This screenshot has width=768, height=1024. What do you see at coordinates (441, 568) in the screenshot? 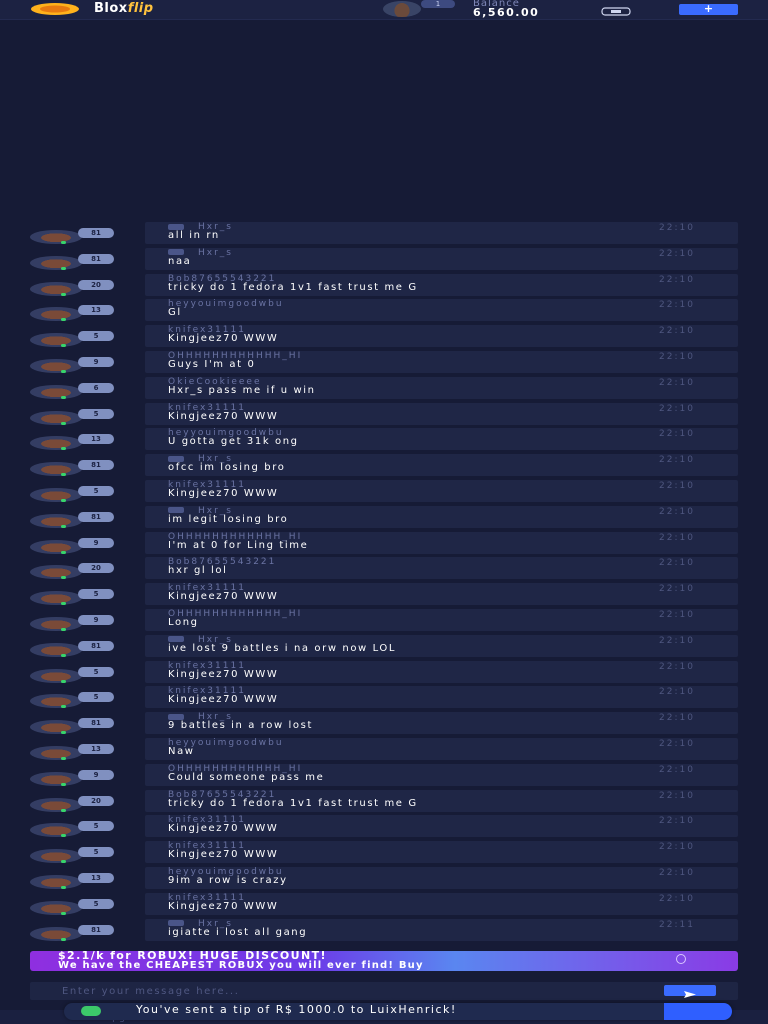
I see `message-bubble: Bob87655543221 hxr gl lol 22:10` at bounding box center [441, 568].